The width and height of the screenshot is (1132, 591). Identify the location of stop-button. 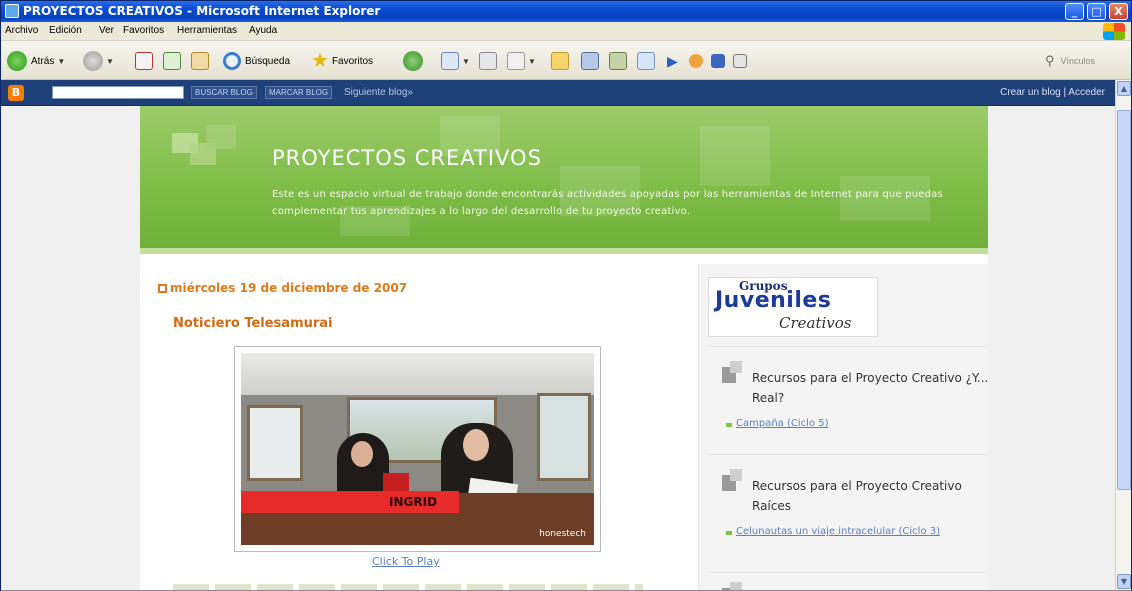
(144, 61).